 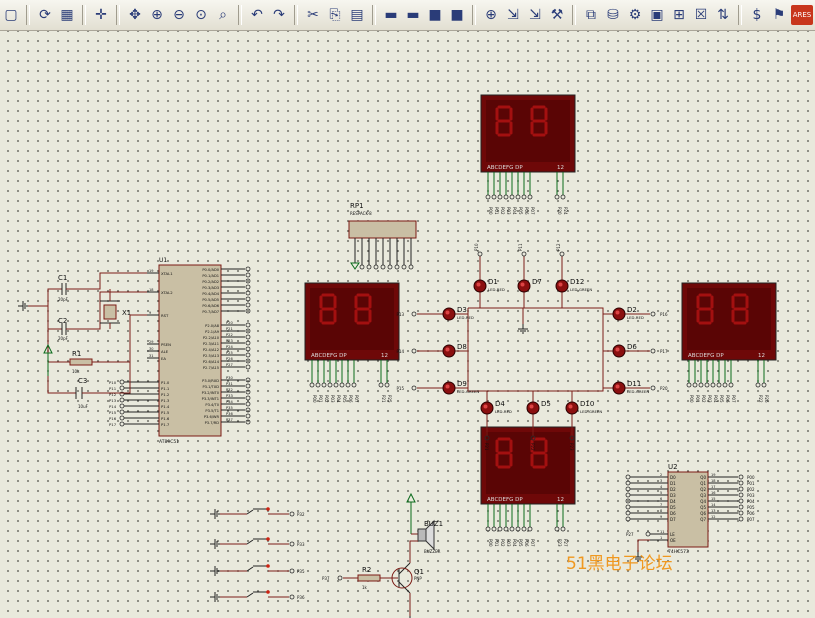 I want to click on block-copy-icon: ▬, so click(x=391, y=15).